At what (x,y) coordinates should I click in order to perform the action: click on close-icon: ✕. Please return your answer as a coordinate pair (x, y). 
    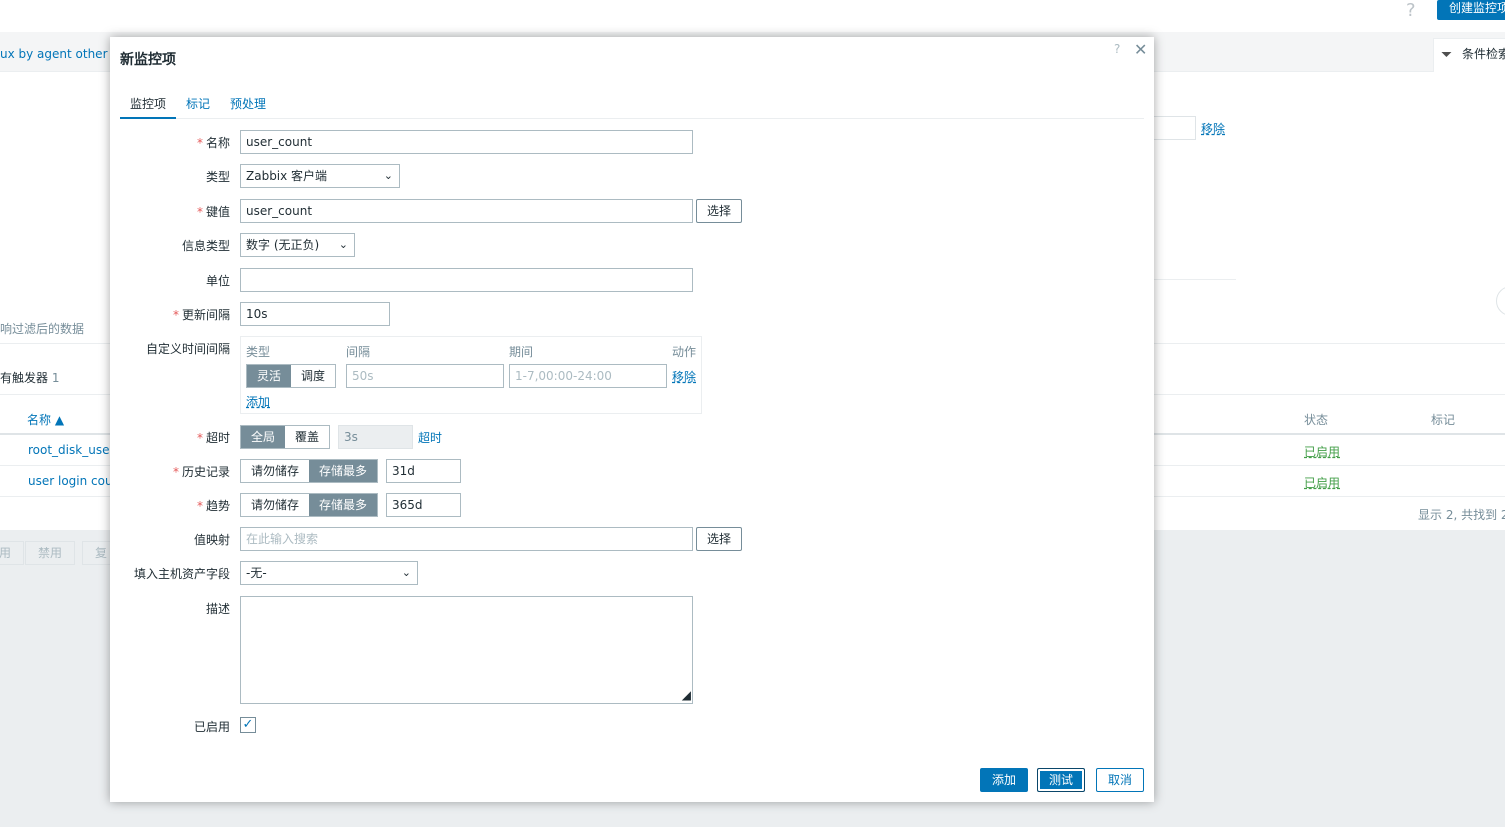
    Looking at the image, I should click on (1140, 49).